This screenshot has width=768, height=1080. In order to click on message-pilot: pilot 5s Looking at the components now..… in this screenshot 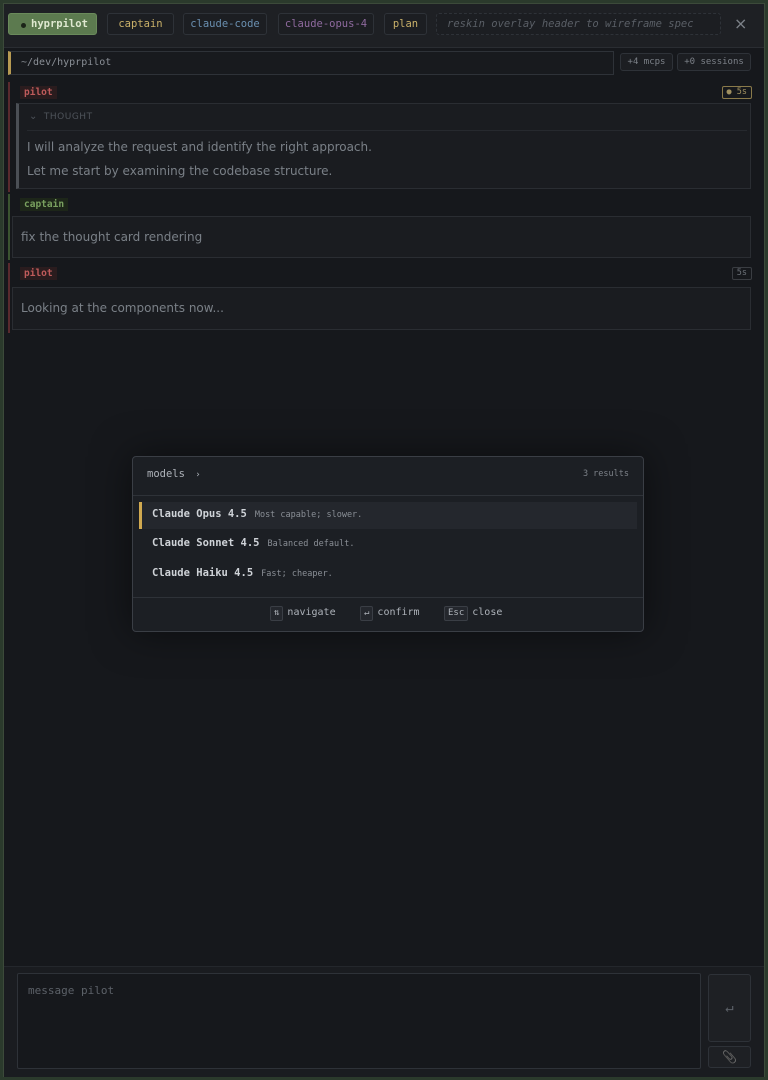, I will do `click(380, 298)`.